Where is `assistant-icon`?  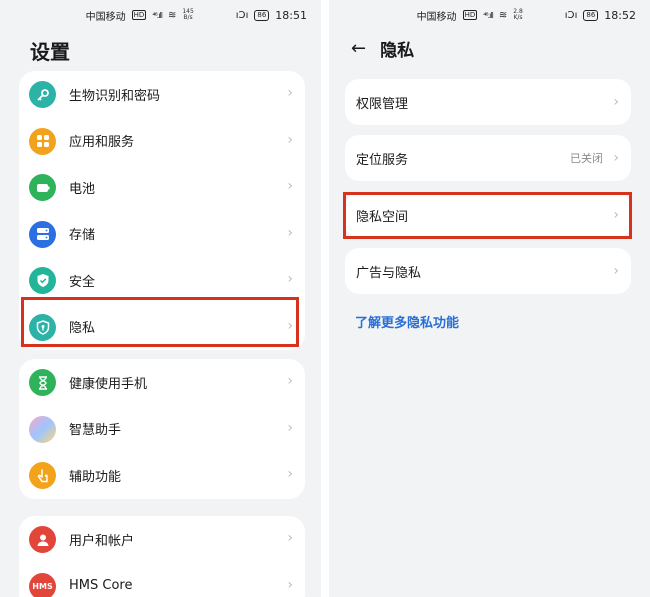 assistant-icon is located at coordinates (42, 429).